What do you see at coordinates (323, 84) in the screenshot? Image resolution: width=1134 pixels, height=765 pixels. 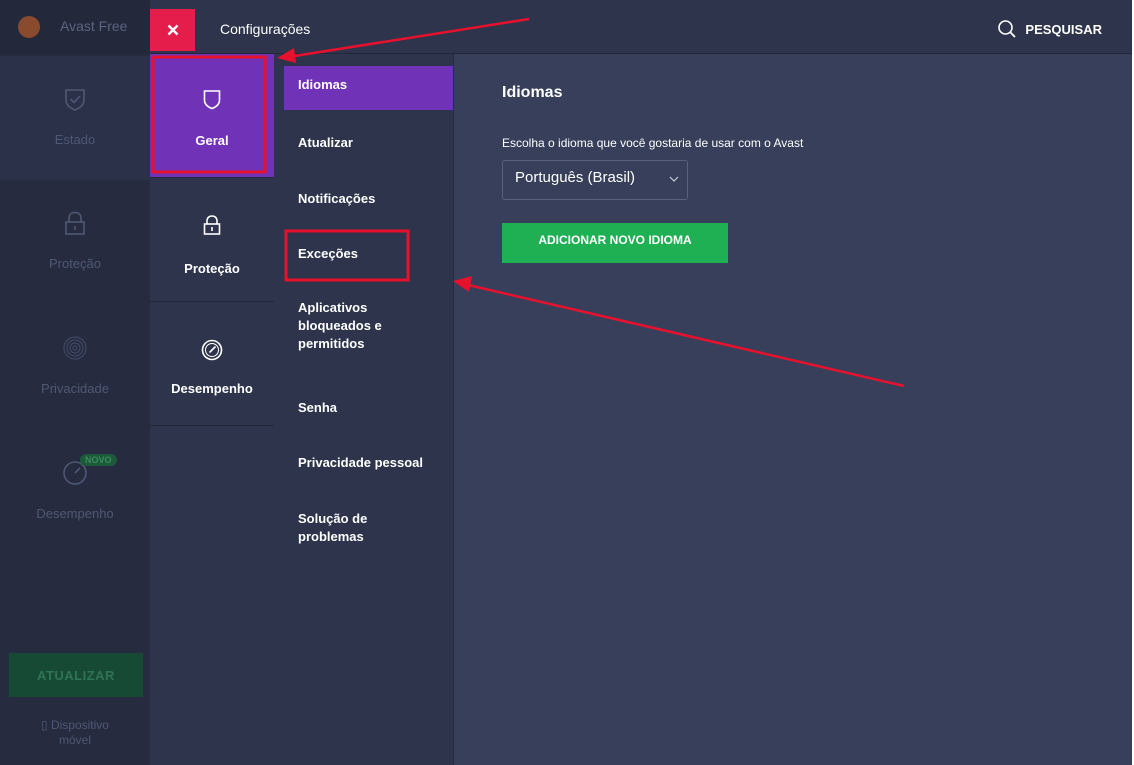 I see `submenu-label: Idiomas` at bounding box center [323, 84].